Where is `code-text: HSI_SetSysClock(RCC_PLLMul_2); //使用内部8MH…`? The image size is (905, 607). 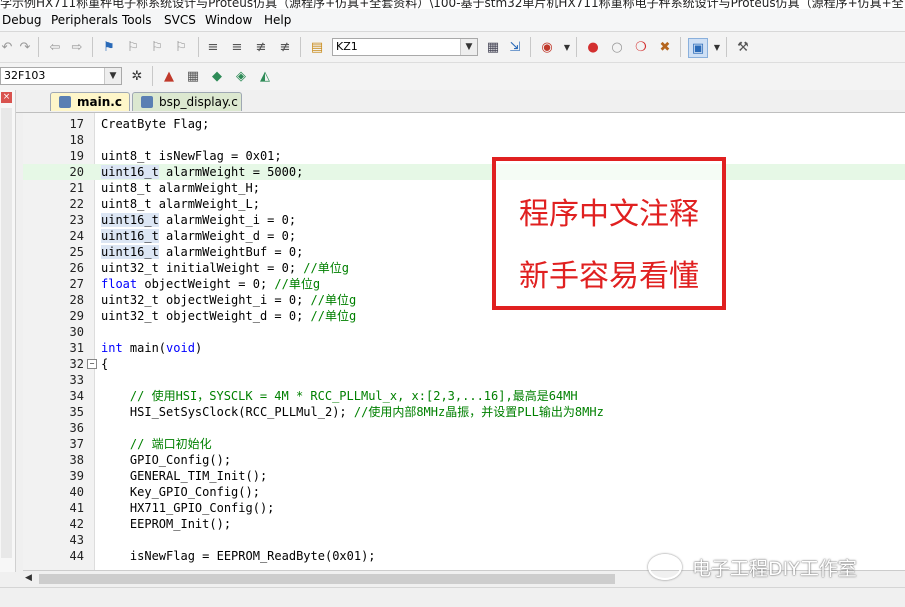
code-text: HSI_SetSysClock(RCC_PLLMul_2); //使用内部8MH… is located at coordinates (352, 412).